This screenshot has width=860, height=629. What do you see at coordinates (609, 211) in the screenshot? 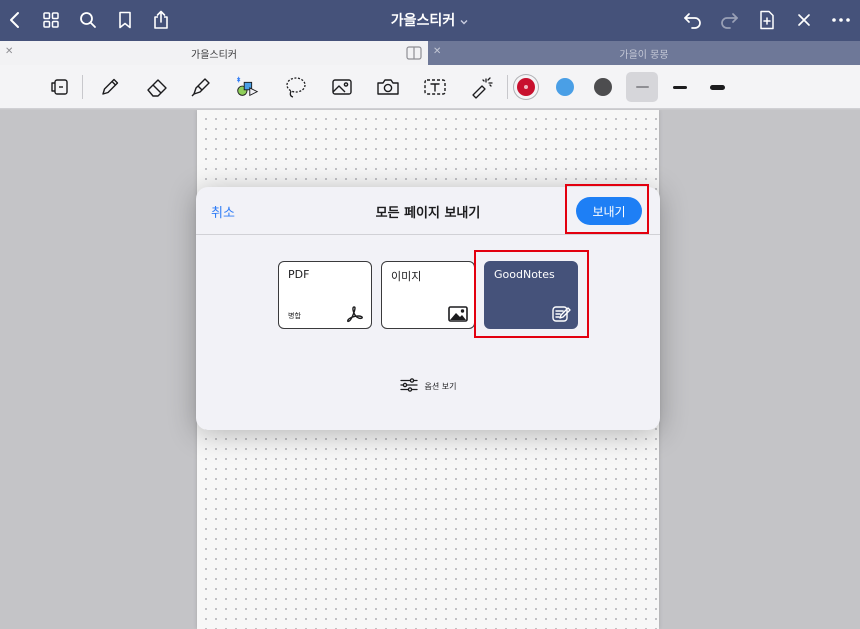
I see `export-button: 보내기` at bounding box center [609, 211].